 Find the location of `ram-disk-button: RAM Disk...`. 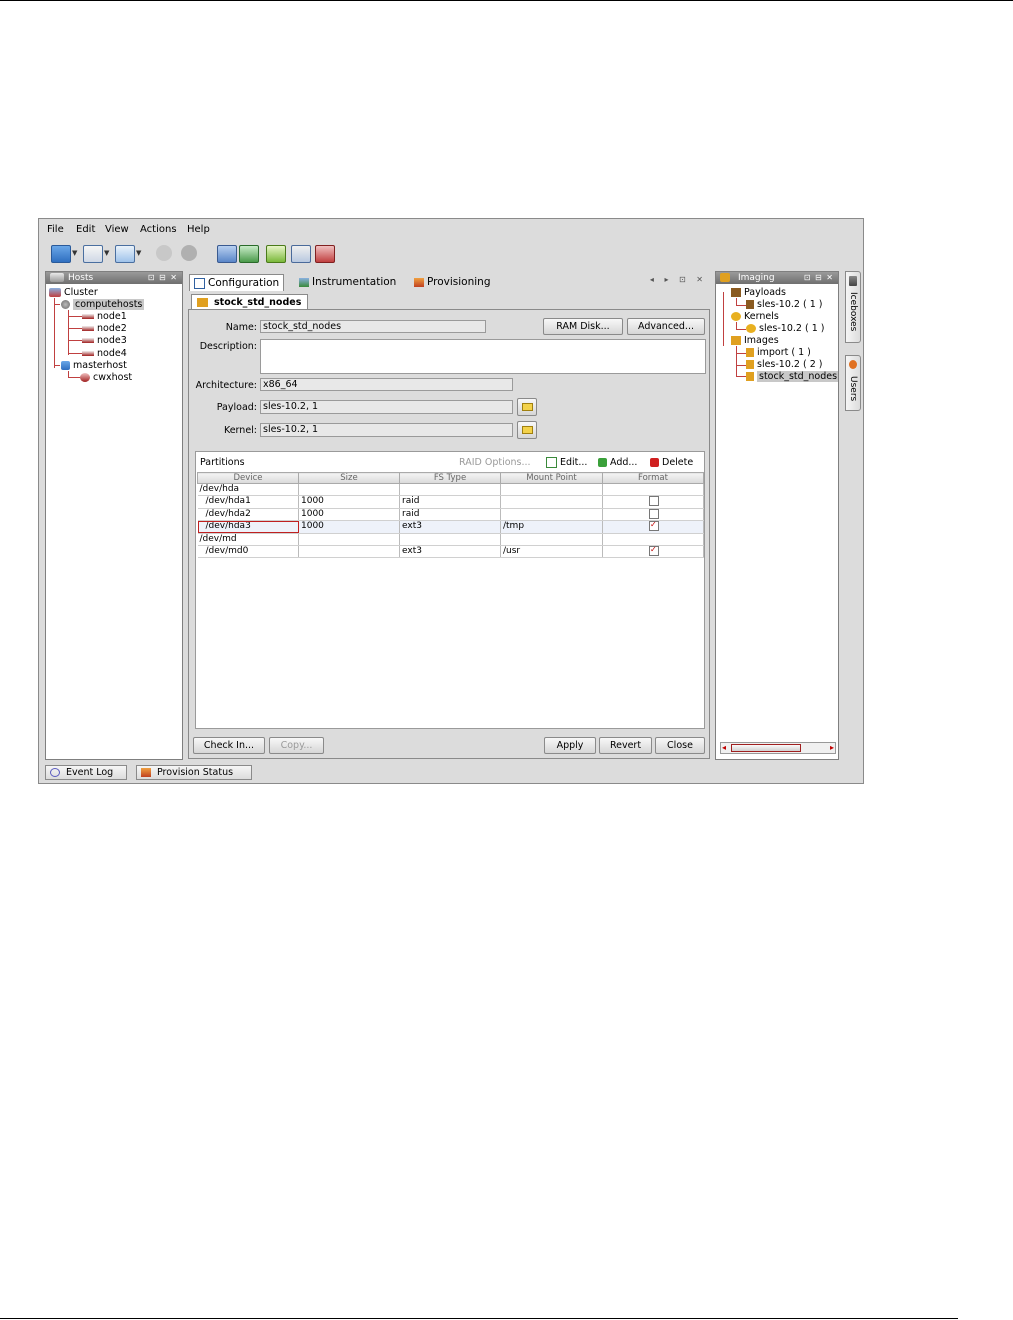

ram-disk-button: RAM Disk... is located at coordinates (583, 326).